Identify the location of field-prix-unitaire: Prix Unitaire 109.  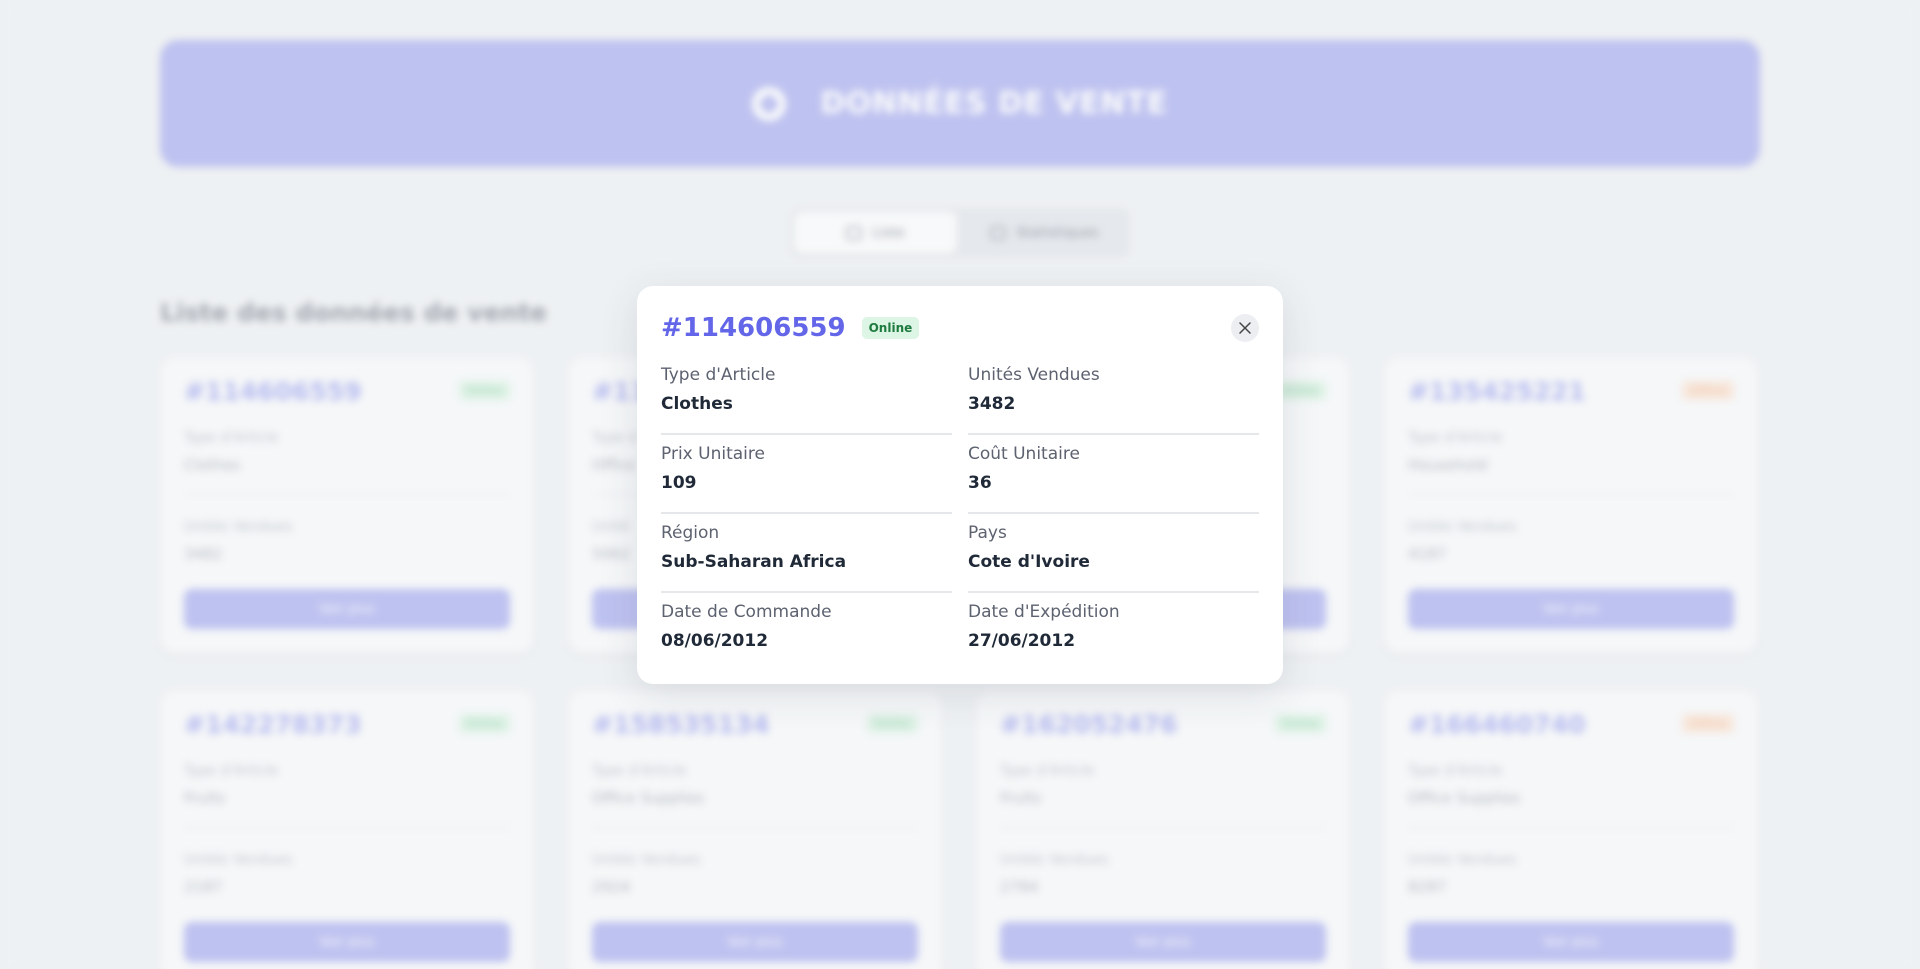
(806, 474).